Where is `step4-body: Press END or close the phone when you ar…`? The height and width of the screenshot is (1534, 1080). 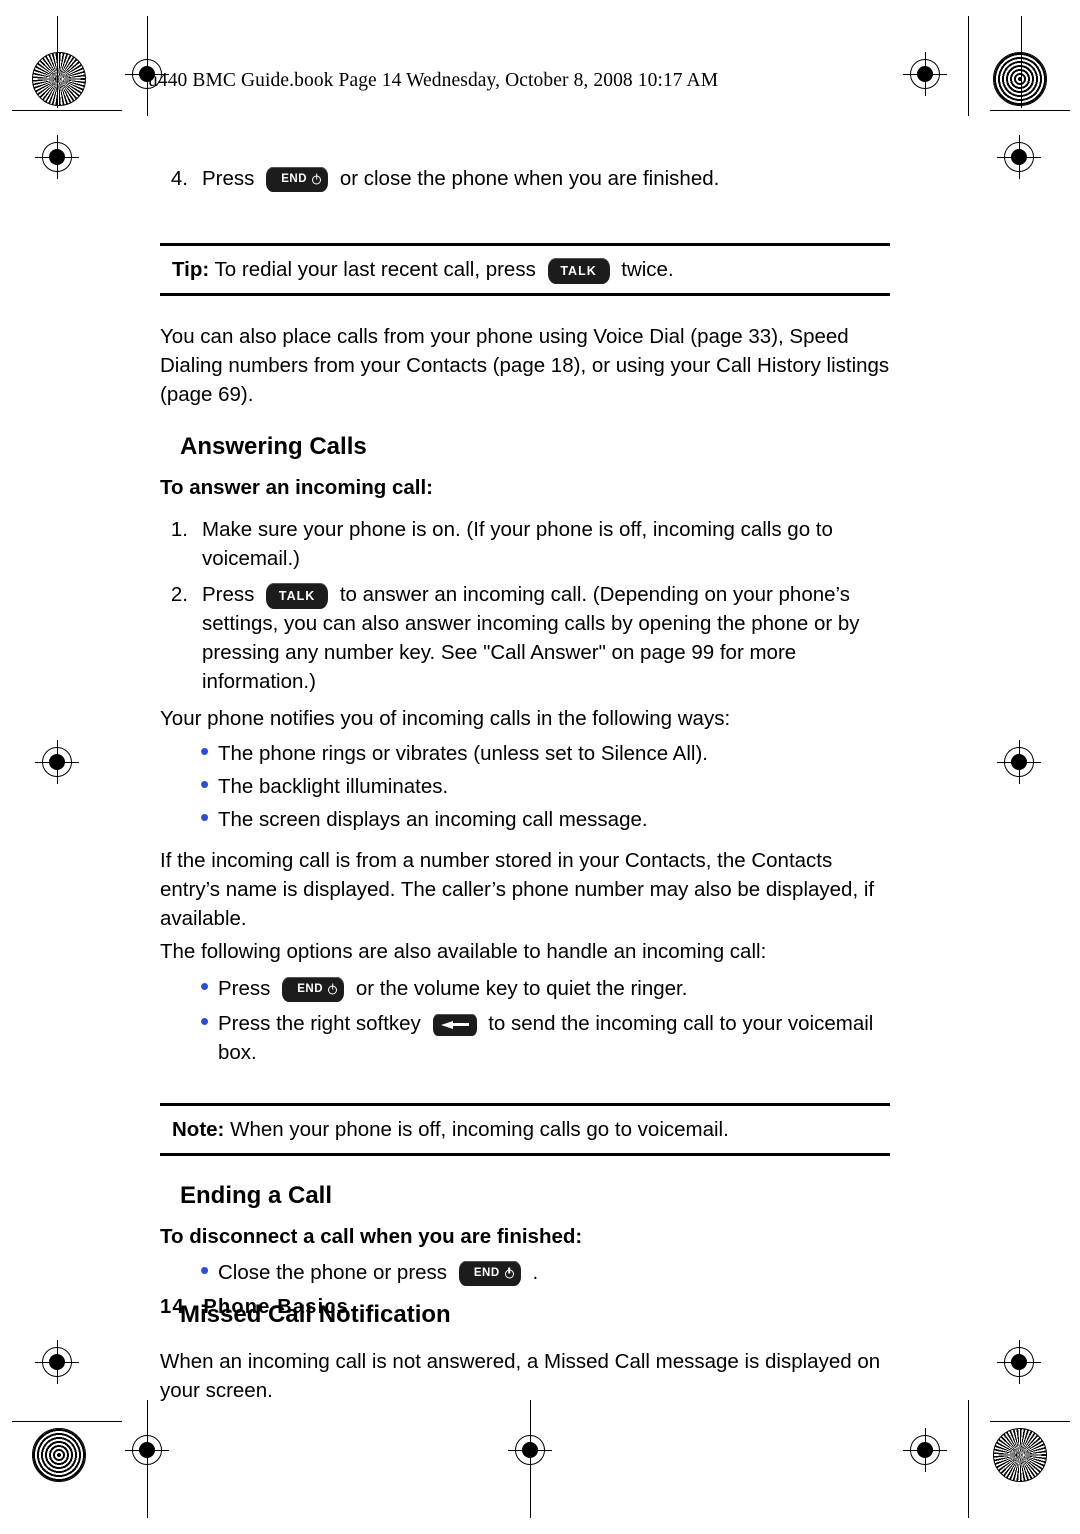 step4-body: Press END or close the phone when you ar… is located at coordinates (546, 178).